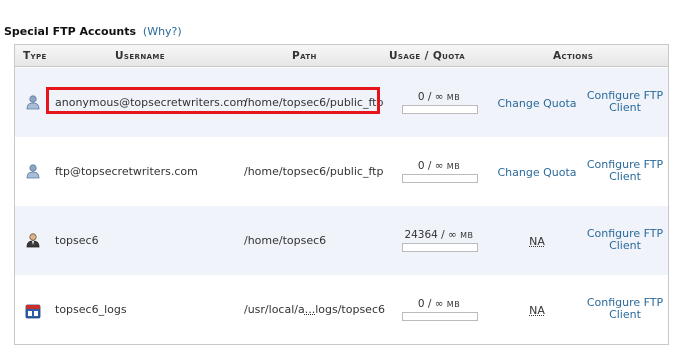 Image resolution: width=680 pixels, height=357 pixels. Describe the element at coordinates (314, 171) in the screenshot. I see `path-cell: /home/topsec6/public_ftp` at that location.